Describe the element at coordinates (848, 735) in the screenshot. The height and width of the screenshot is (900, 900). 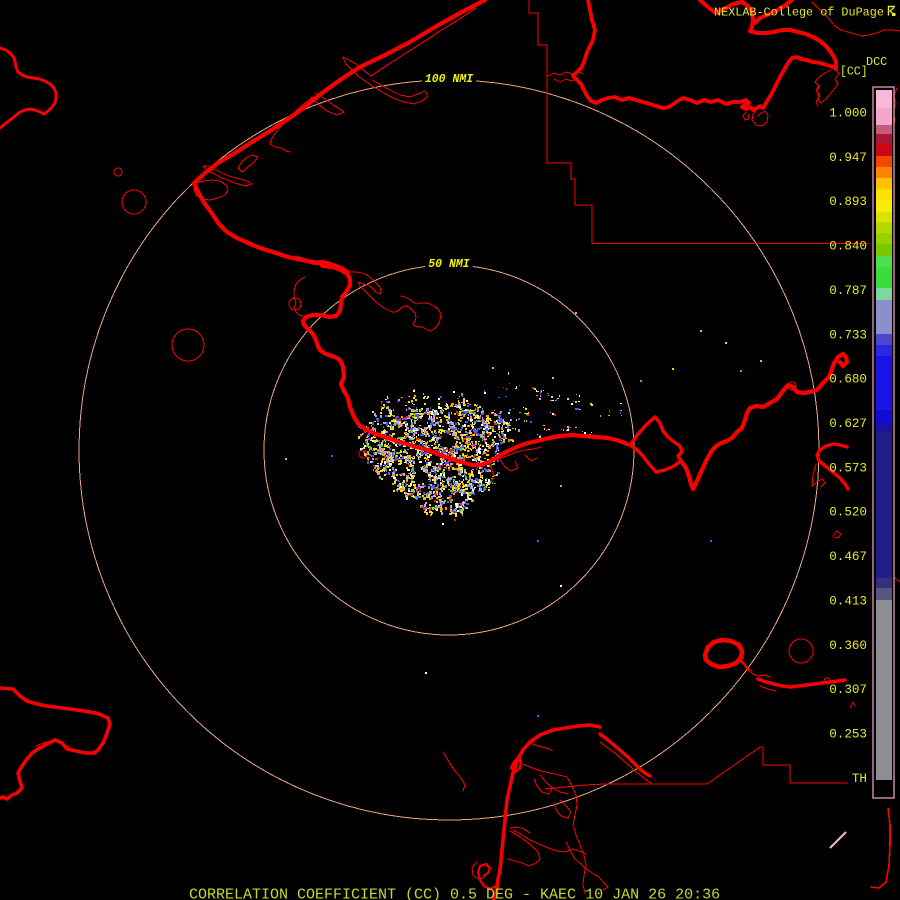
I see `svg-text: 0.253` at that location.